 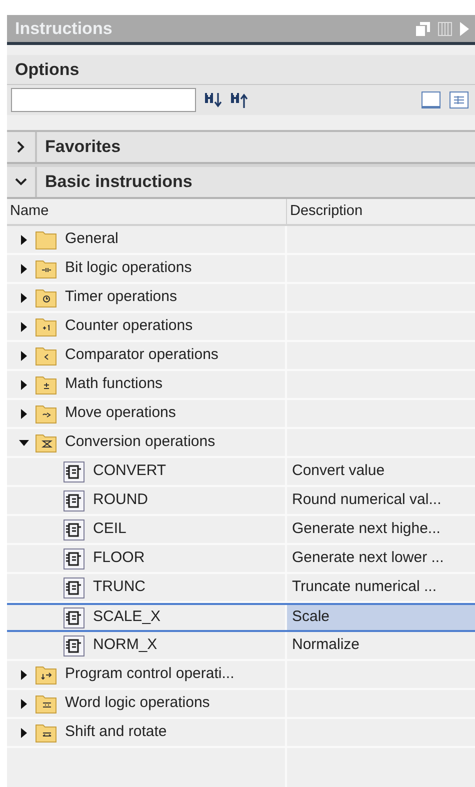 I want to click on item-name: Move operations, so click(x=120, y=413).